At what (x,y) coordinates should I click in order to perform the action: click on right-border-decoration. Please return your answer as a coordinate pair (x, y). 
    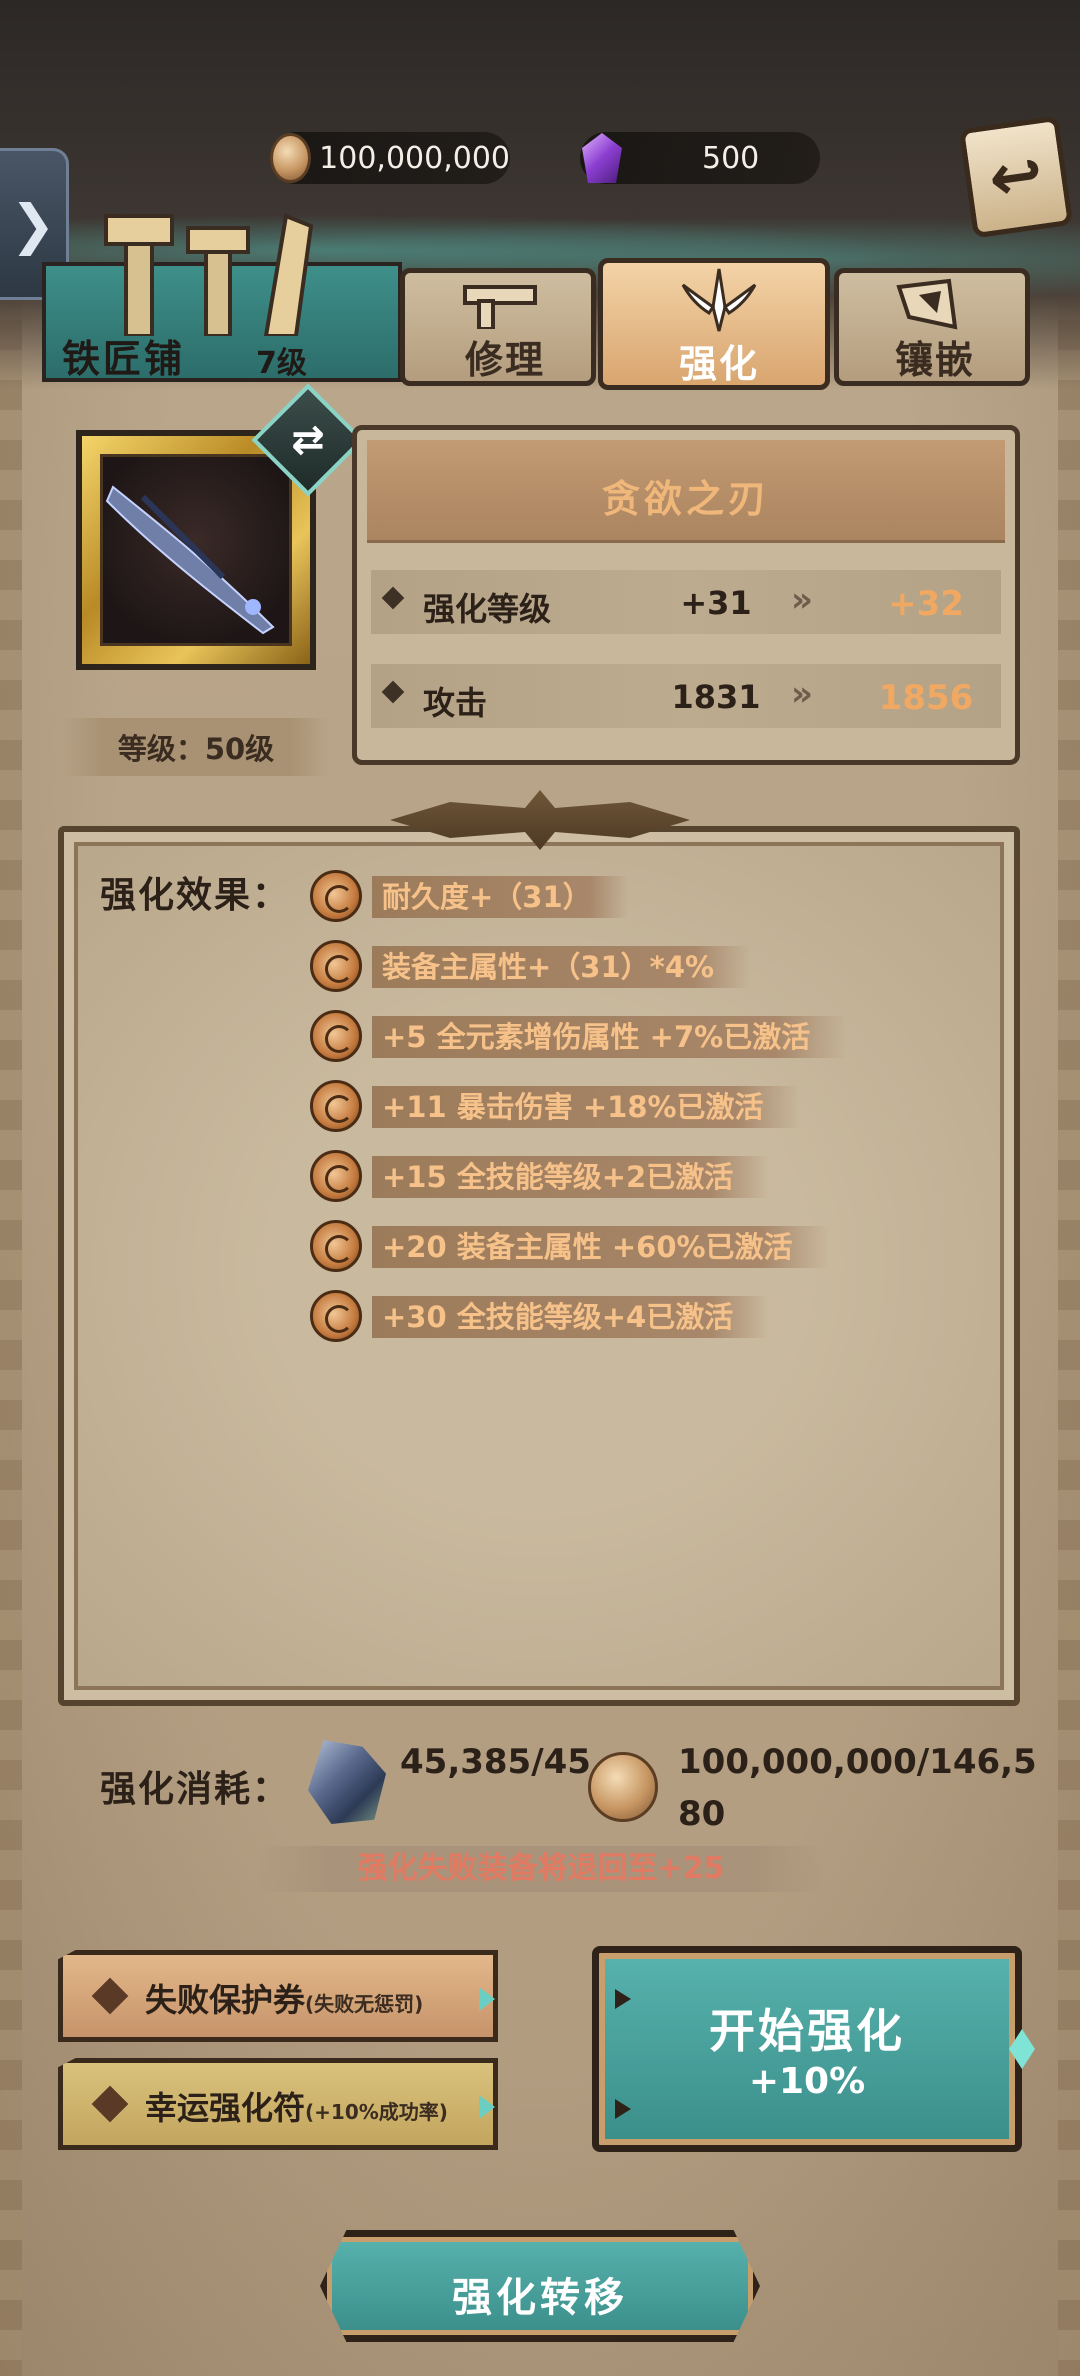
    Looking at the image, I should click on (1069, 1318).